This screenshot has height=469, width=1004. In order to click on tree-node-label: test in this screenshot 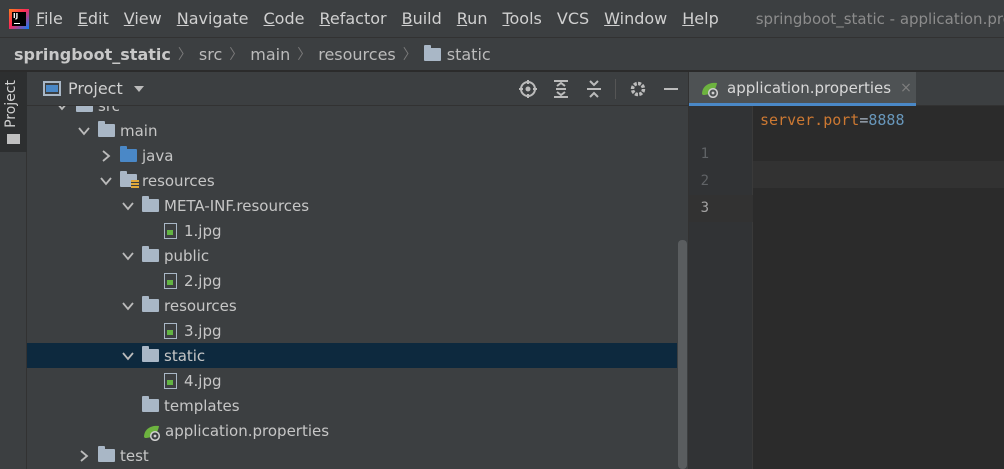, I will do `click(134, 455)`.